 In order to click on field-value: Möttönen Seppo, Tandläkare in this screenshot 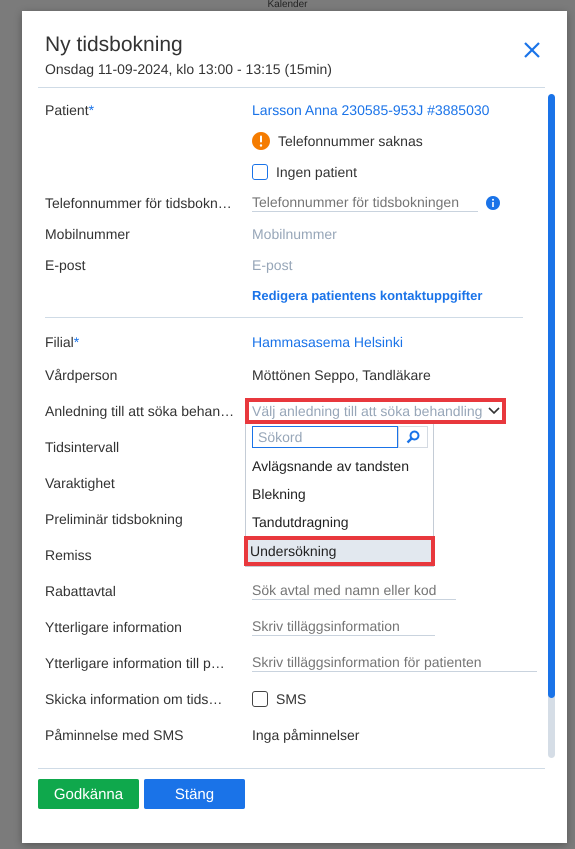, I will do `click(341, 375)`.